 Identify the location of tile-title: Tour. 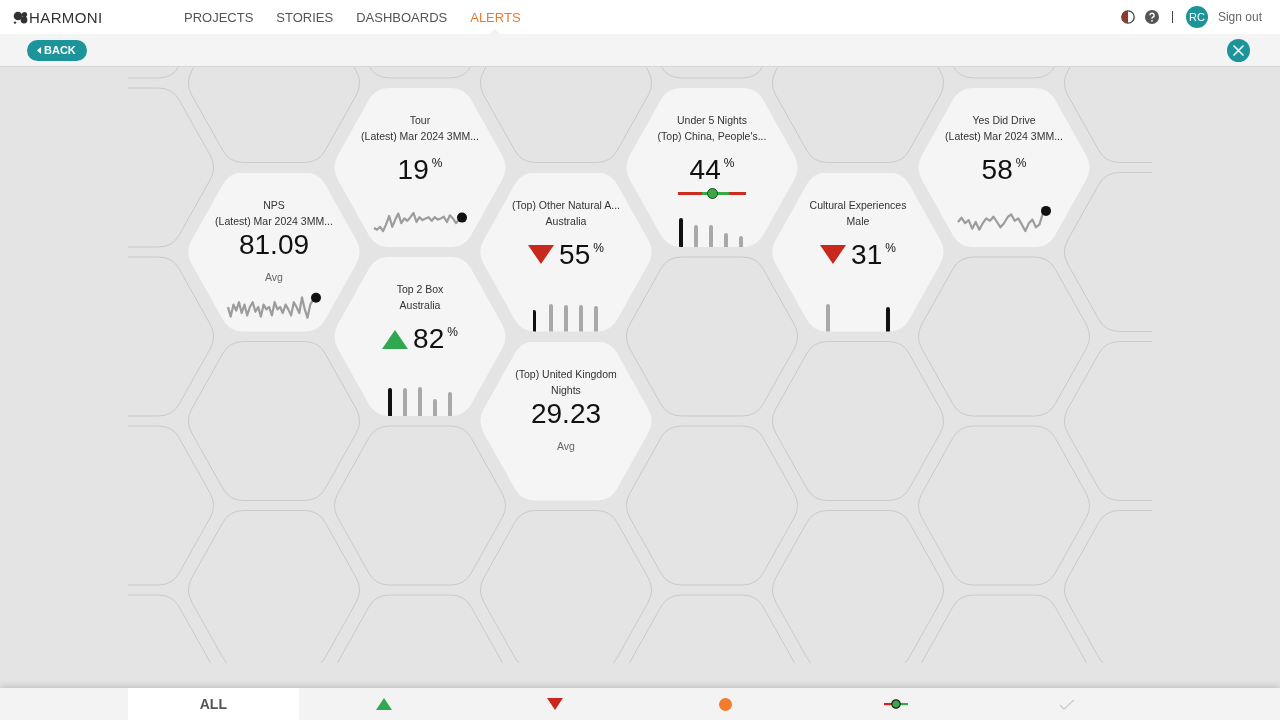
(420, 120).